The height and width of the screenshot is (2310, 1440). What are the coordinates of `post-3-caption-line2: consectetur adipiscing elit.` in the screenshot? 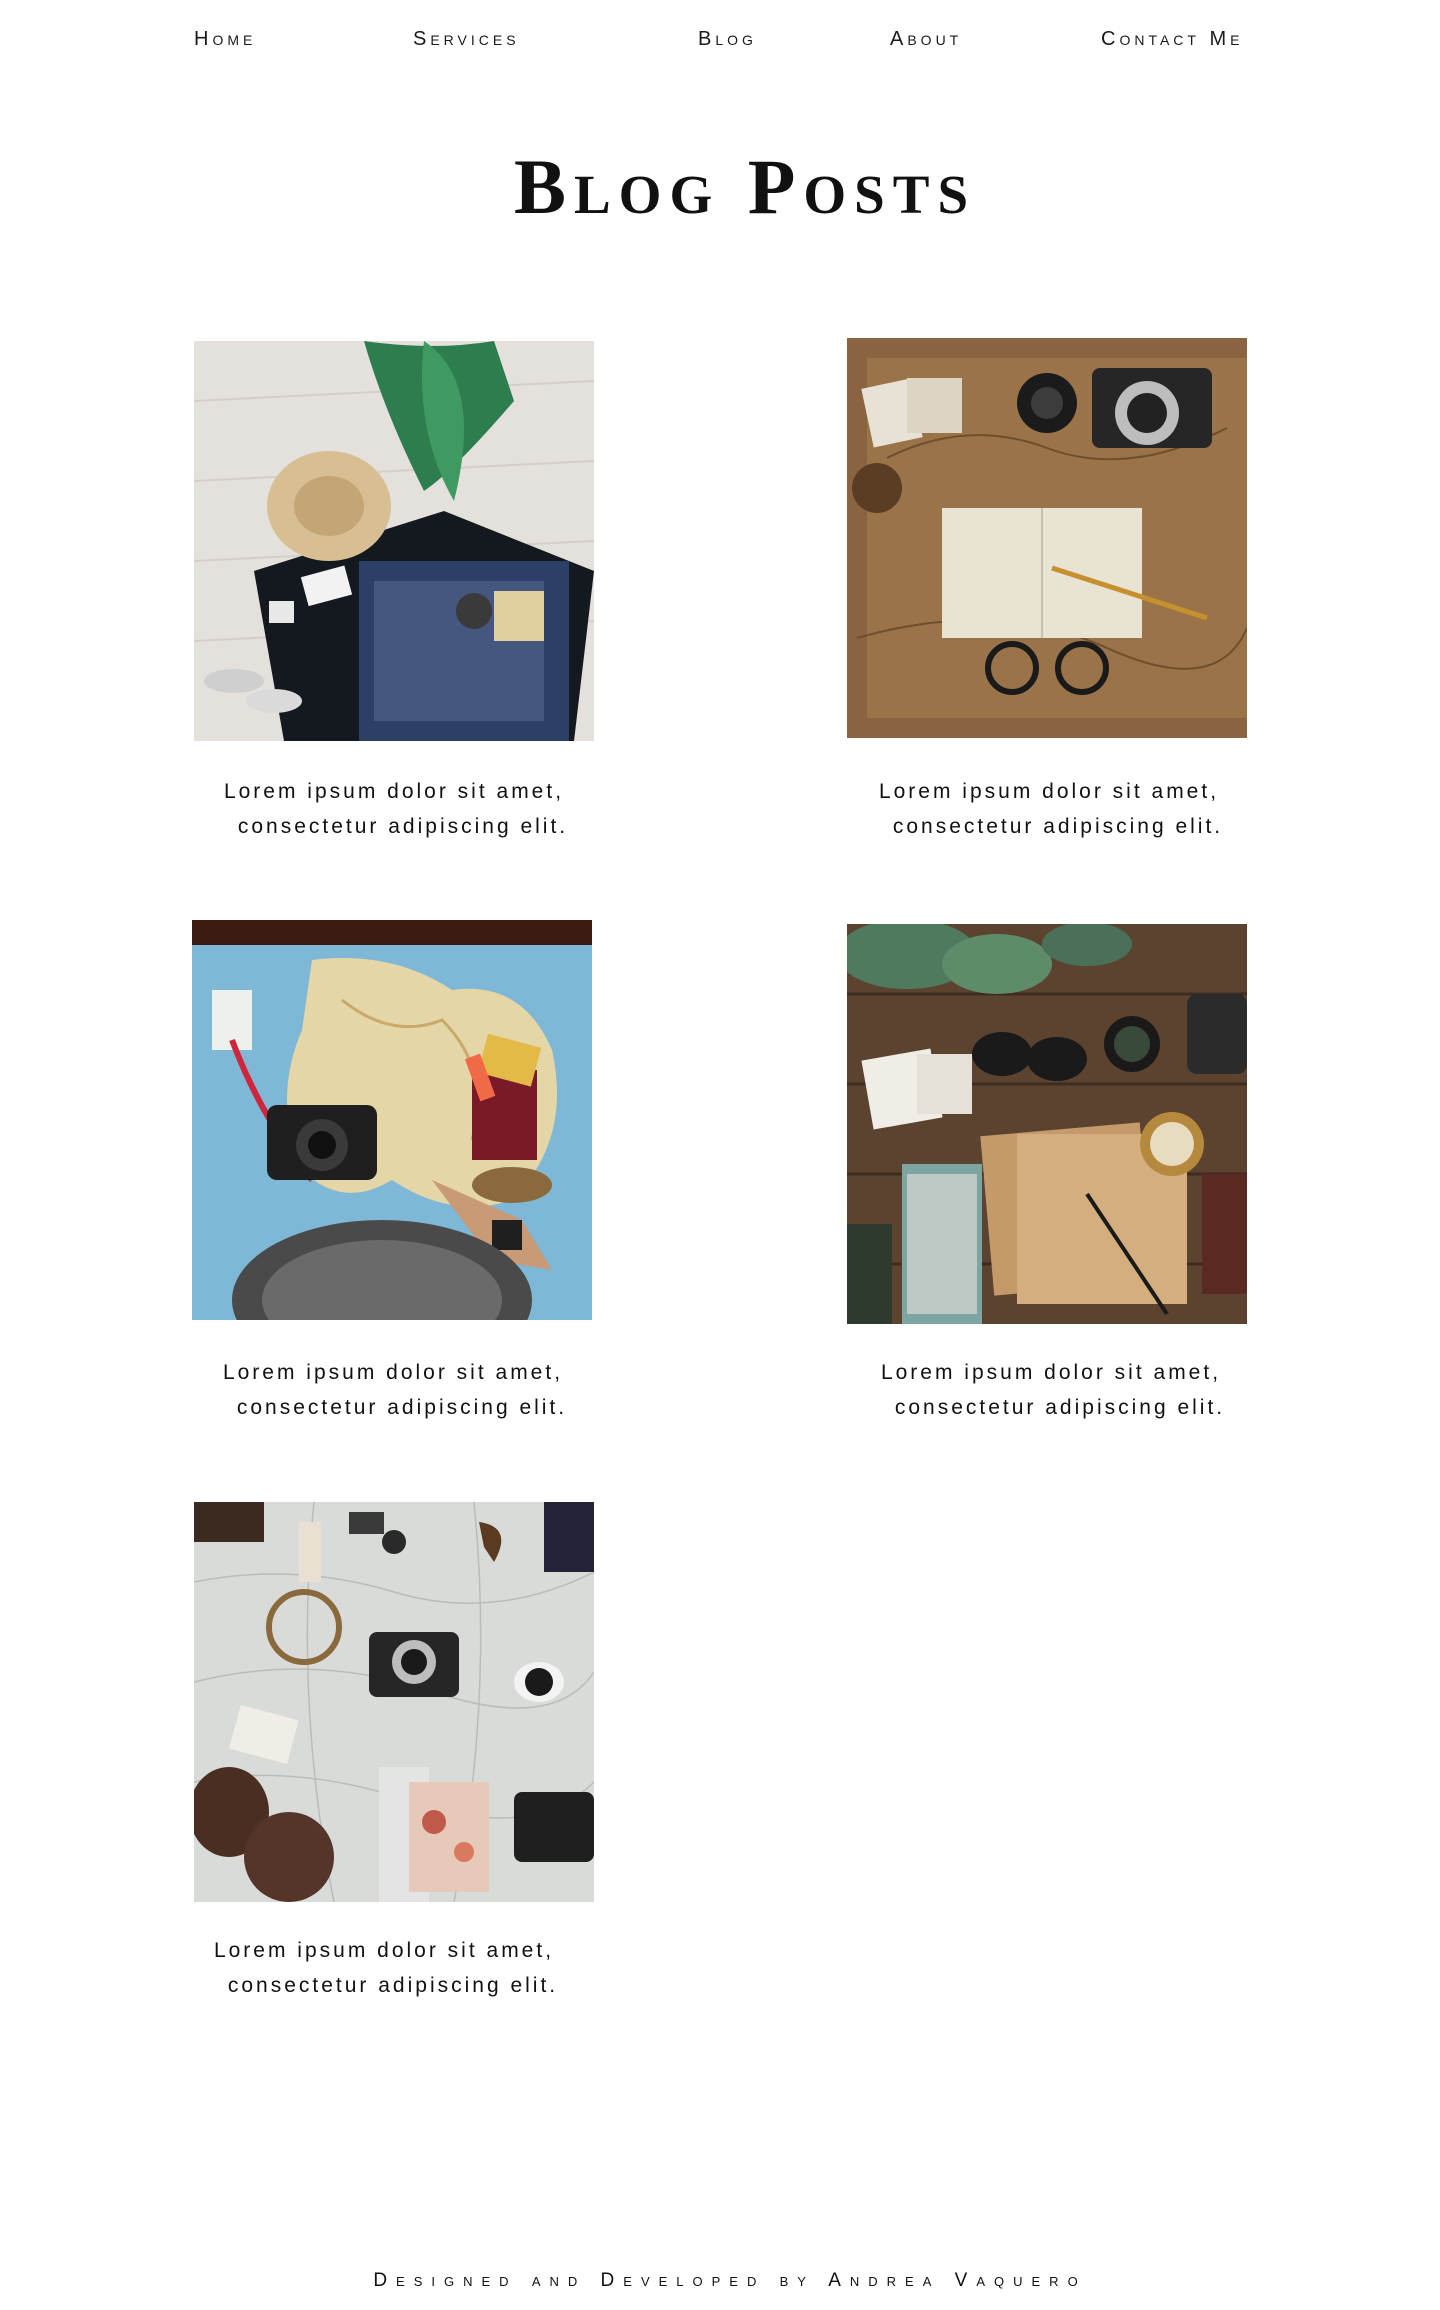 It's located at (402, 1407).